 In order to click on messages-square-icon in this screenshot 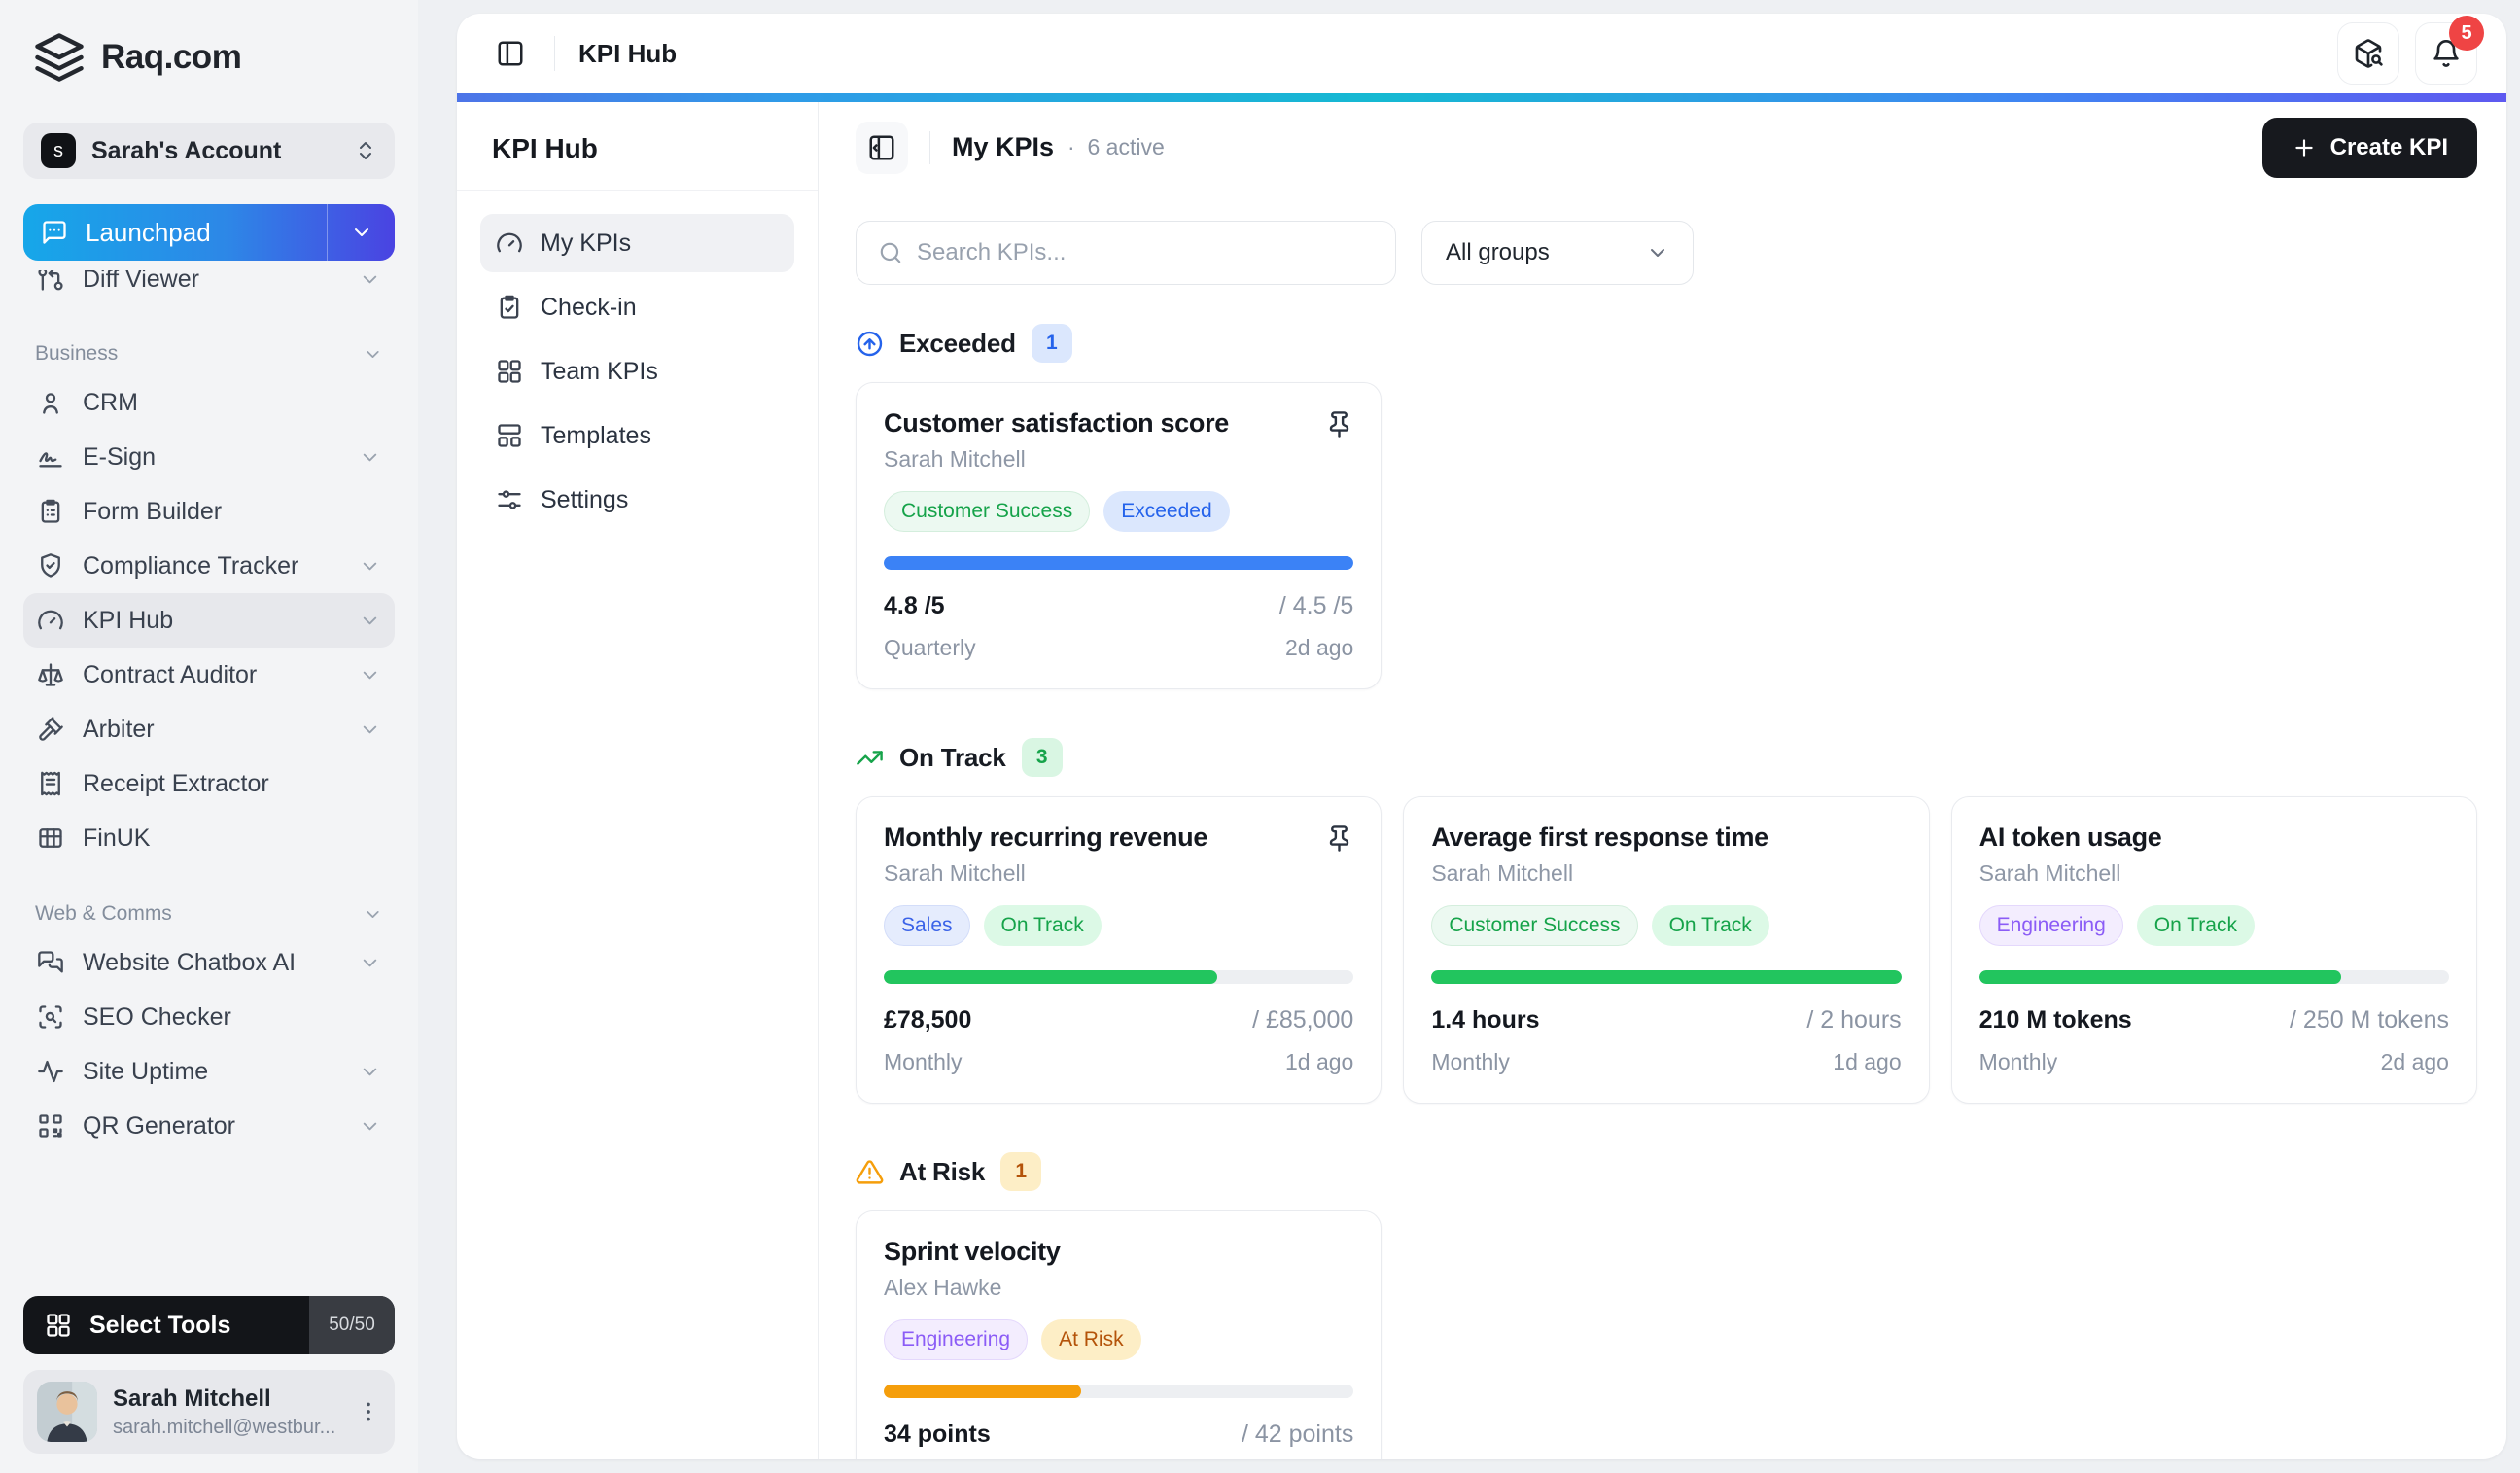, I will do `click(50, 962)`.